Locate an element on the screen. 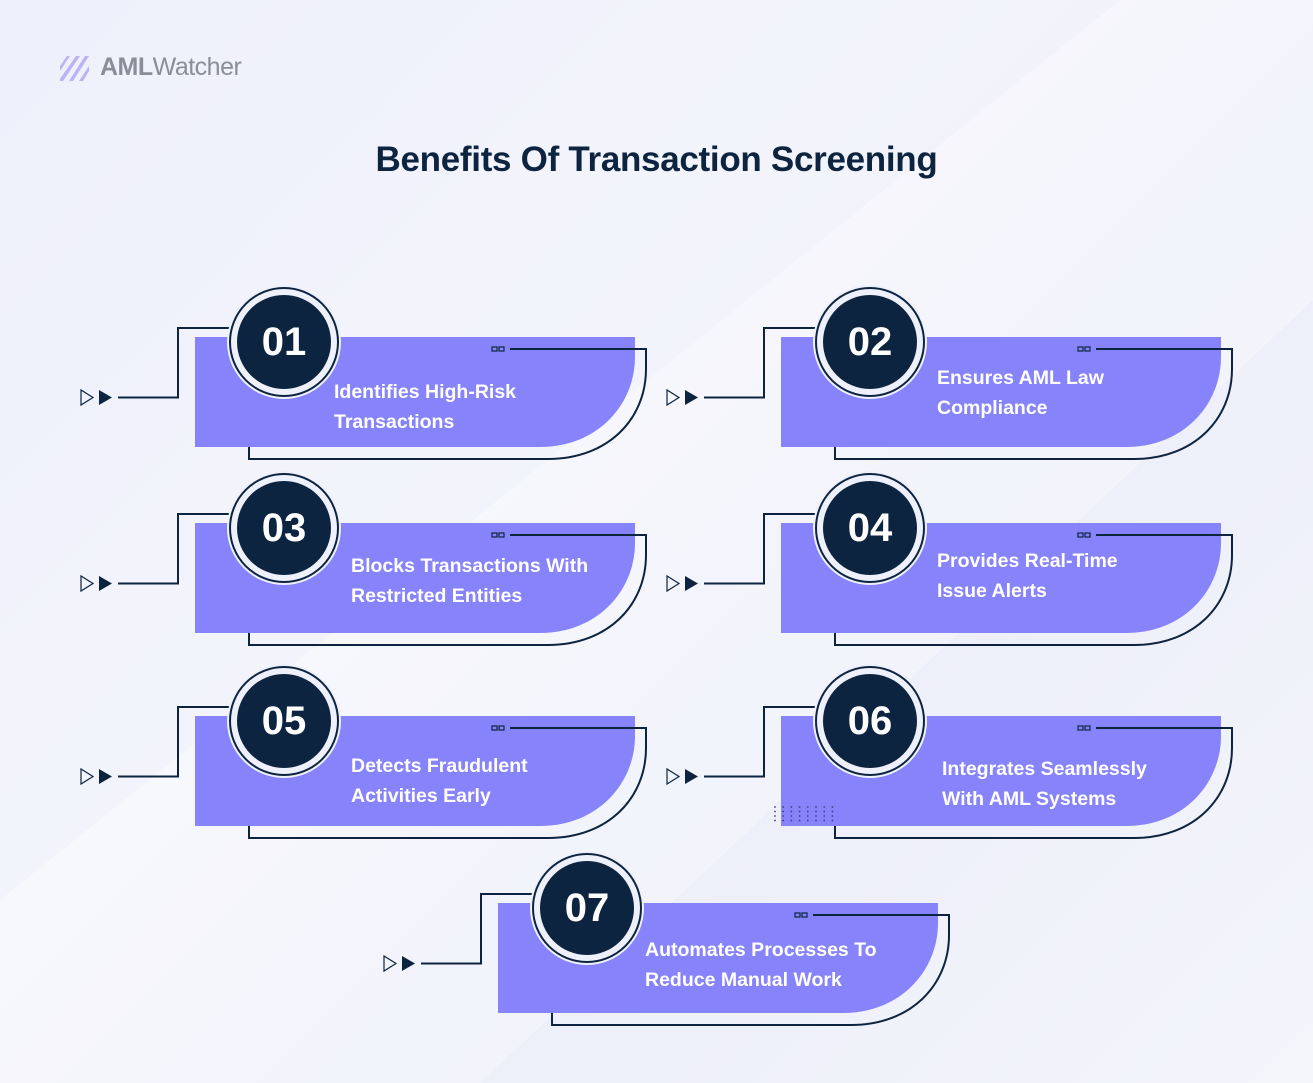 The image size is (1313, 1083). benefit-label: Integrates Seamlessly With AML Systems is located at coordinates (1092, 784).